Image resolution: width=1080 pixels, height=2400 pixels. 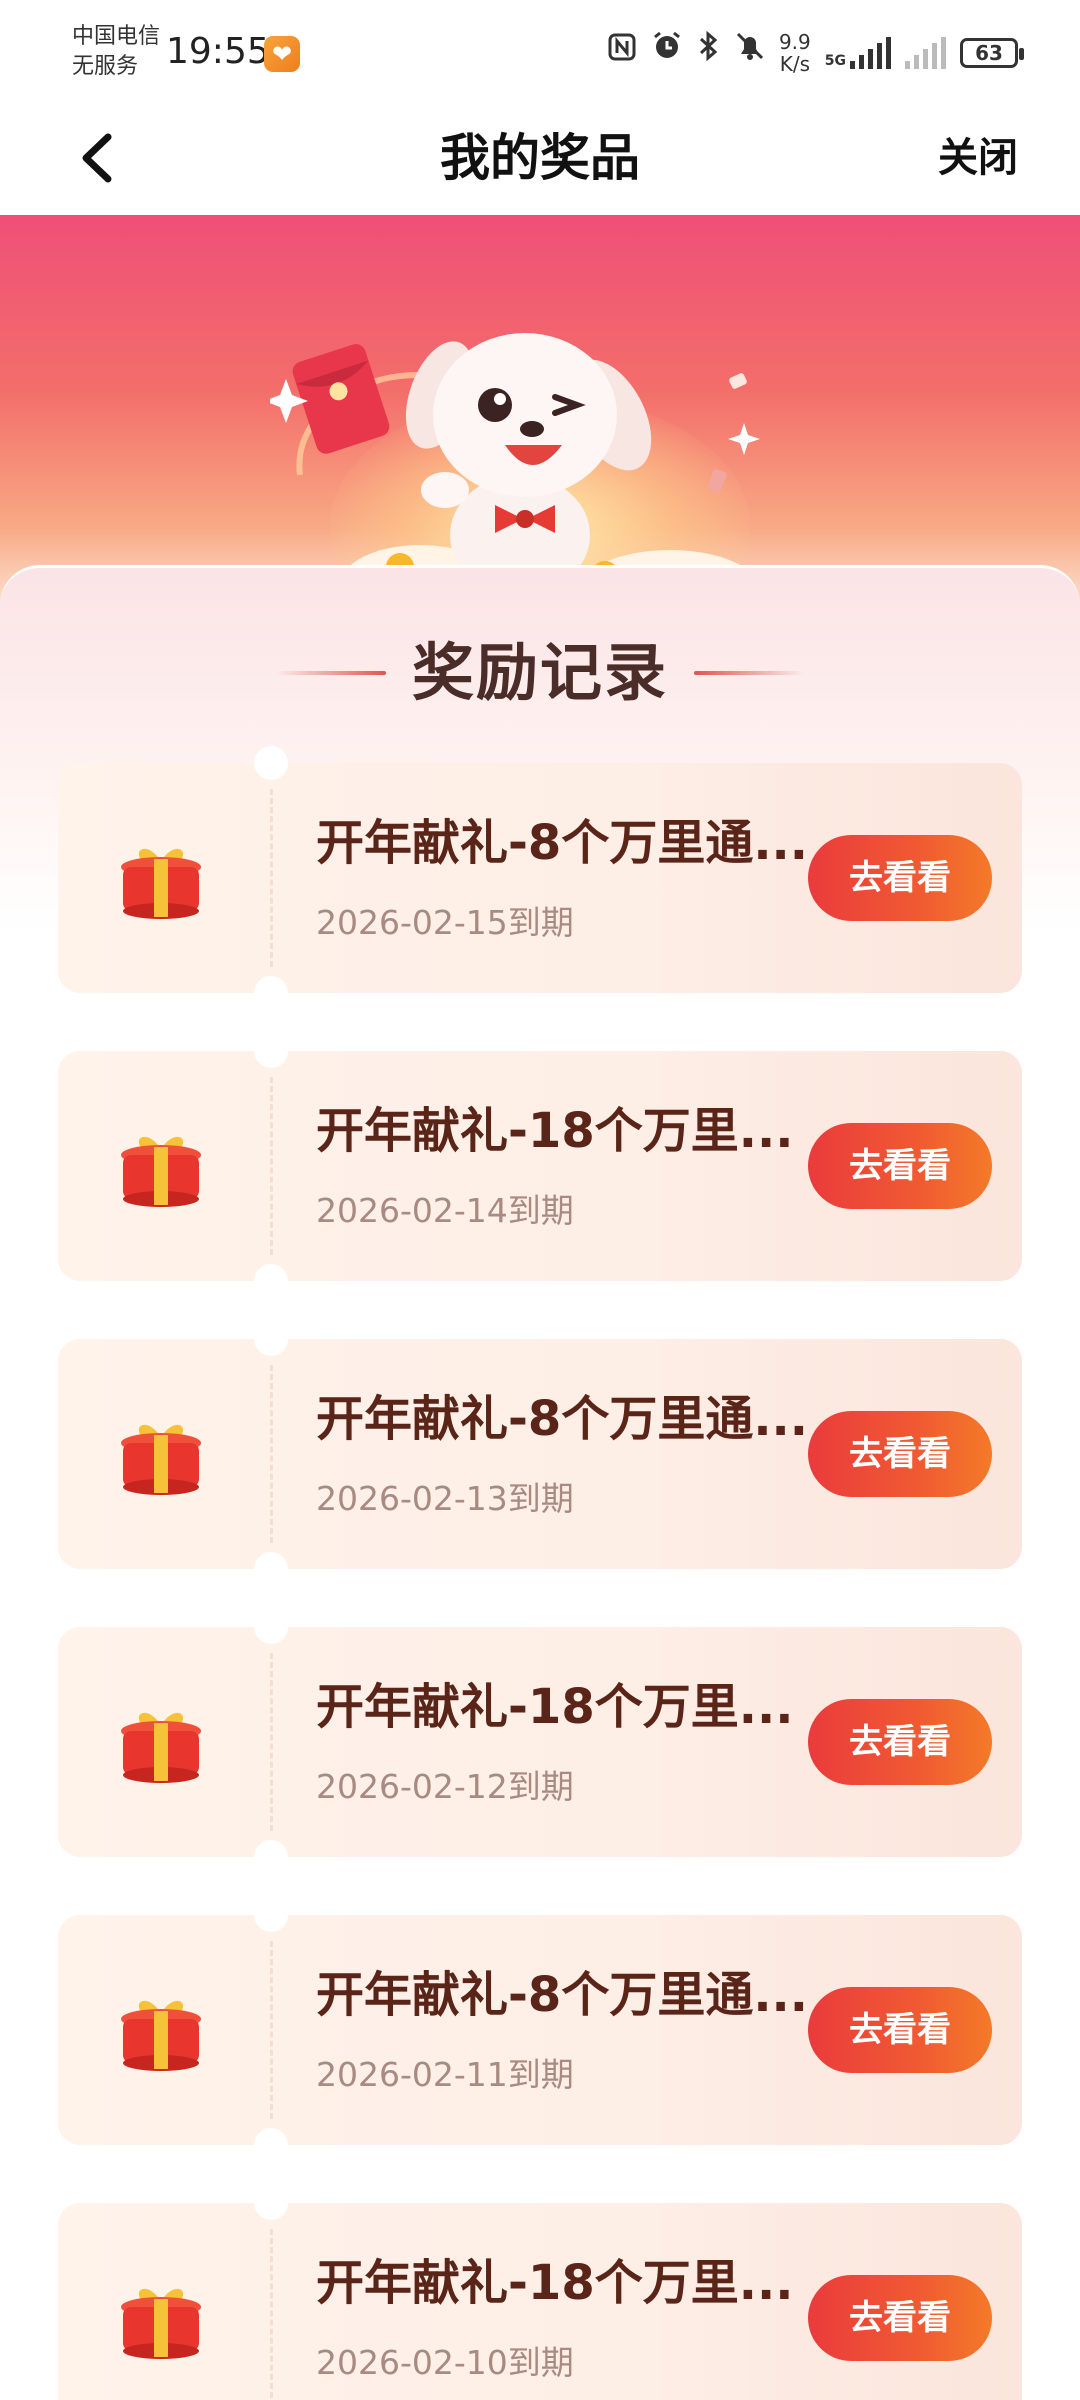 I want to click on reward-card: 开年献礼-8个万里通... 2026-02-15到期 去看看, so click(x=540, y=878).